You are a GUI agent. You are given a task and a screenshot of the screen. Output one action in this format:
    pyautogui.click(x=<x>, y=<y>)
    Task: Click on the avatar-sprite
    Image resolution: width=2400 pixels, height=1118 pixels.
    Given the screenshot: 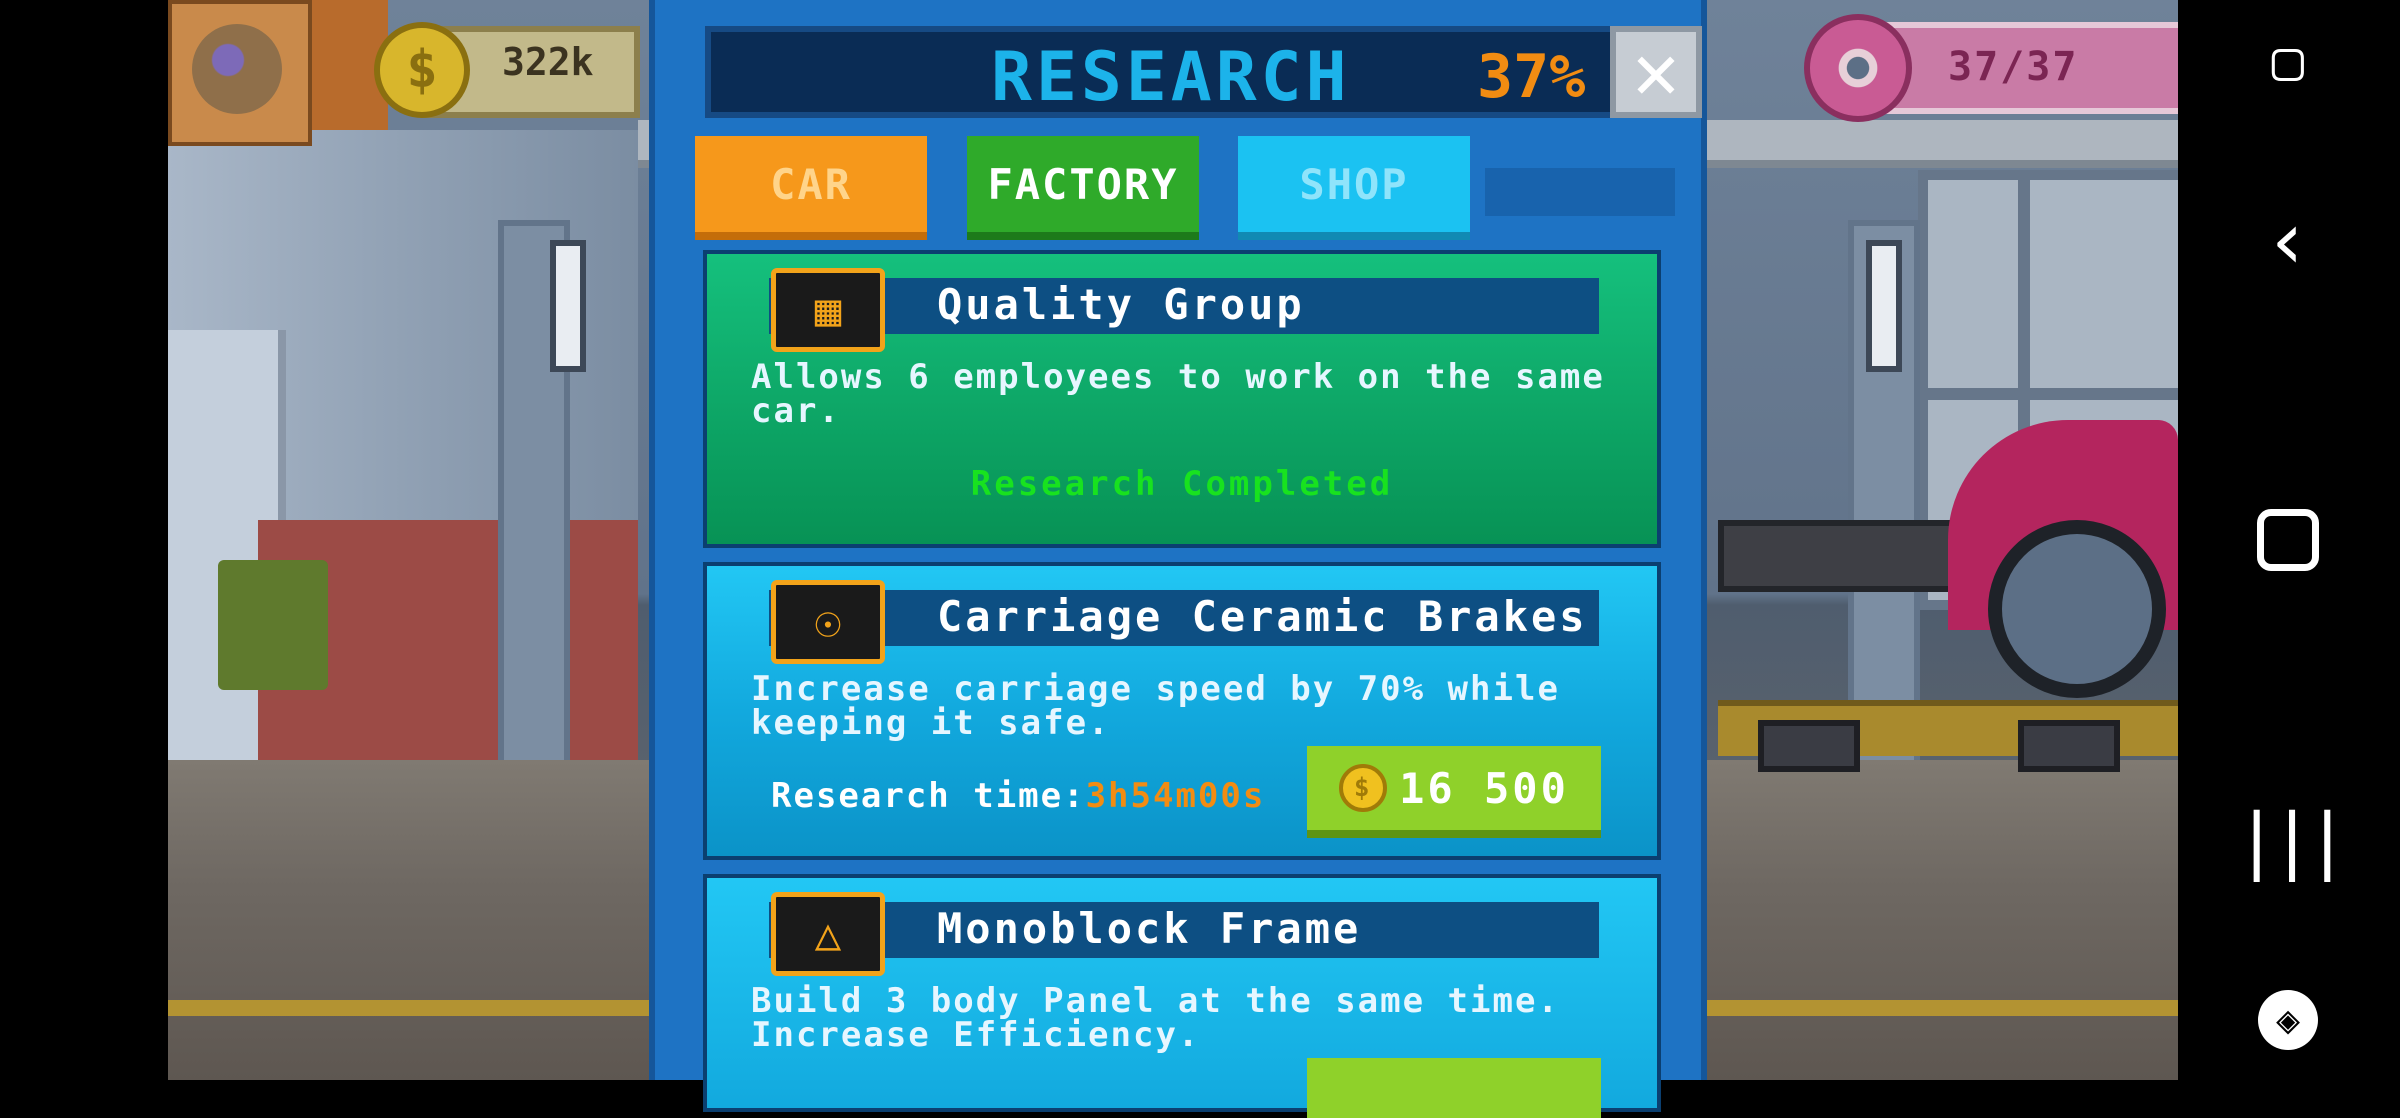 What is the action you would take?
    pyautogui.click(x=237, y=69)
    